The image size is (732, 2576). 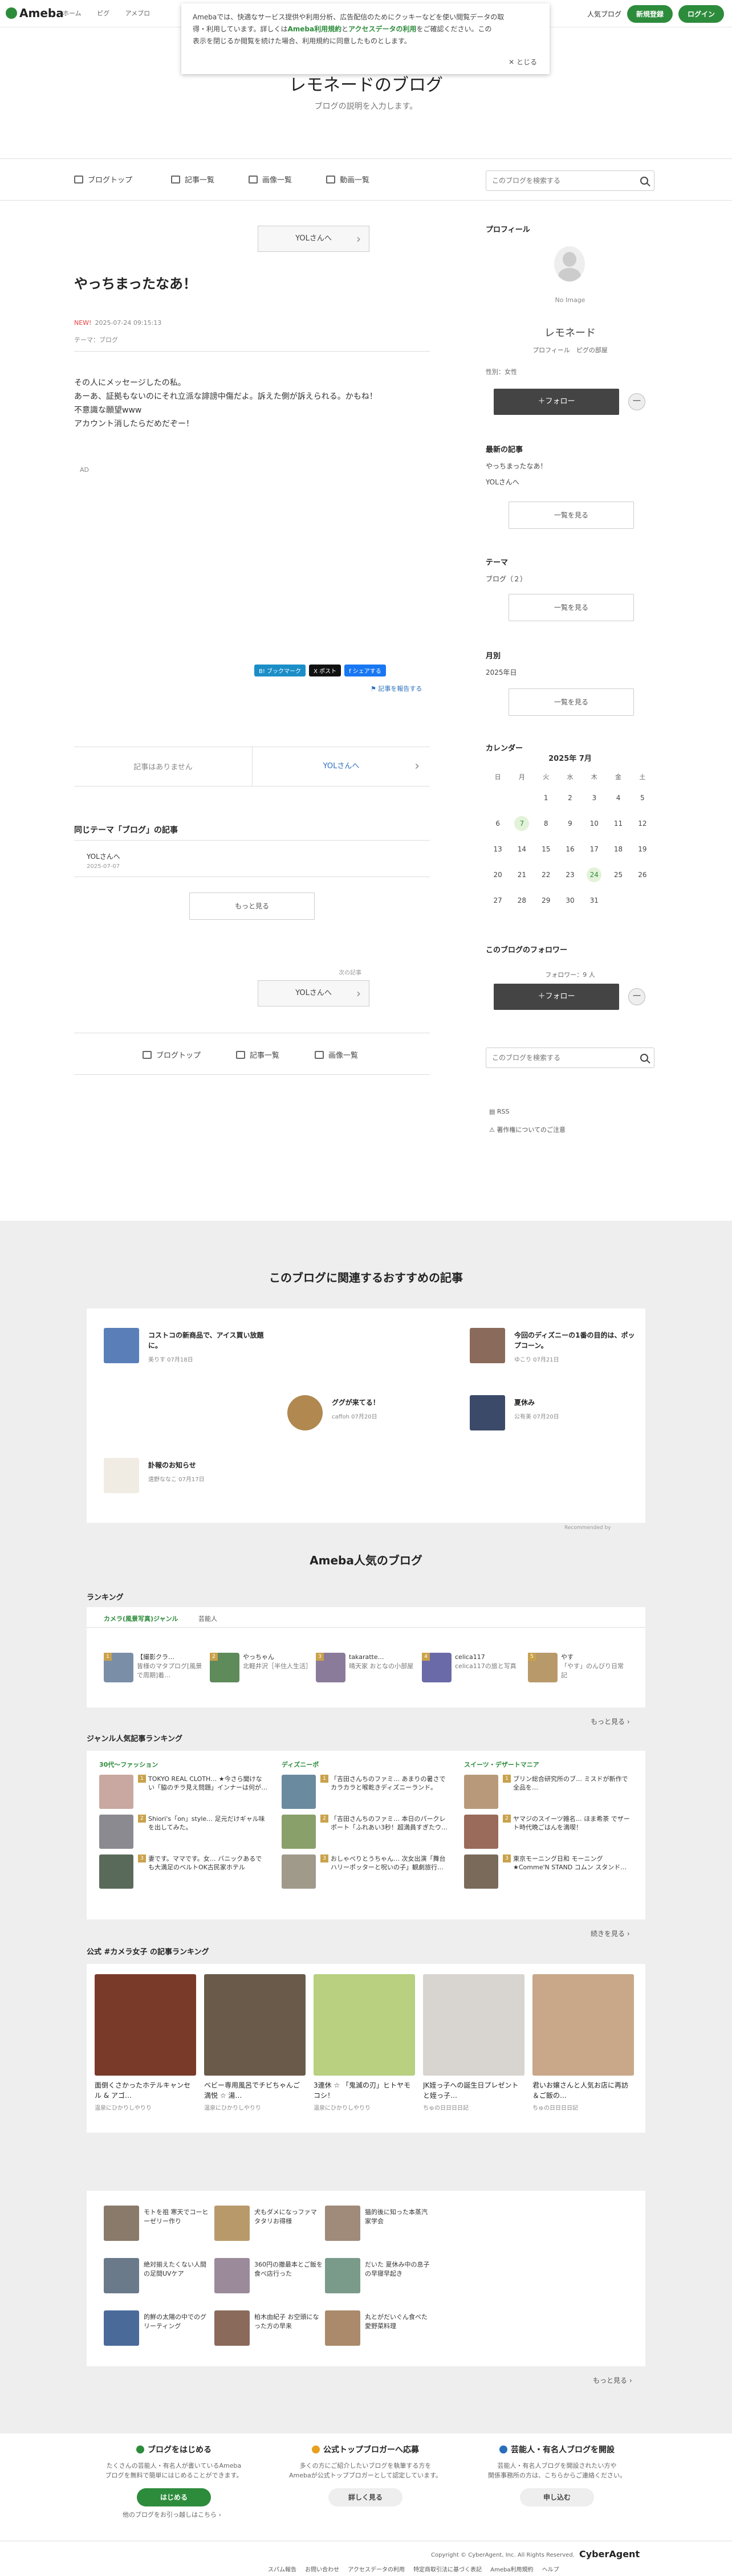 What do you see at coordinates (447, 2570) in the screenshot?
I see `footer-link: 特定商取引法に基づく表記` at bounding box center [447, 2570].